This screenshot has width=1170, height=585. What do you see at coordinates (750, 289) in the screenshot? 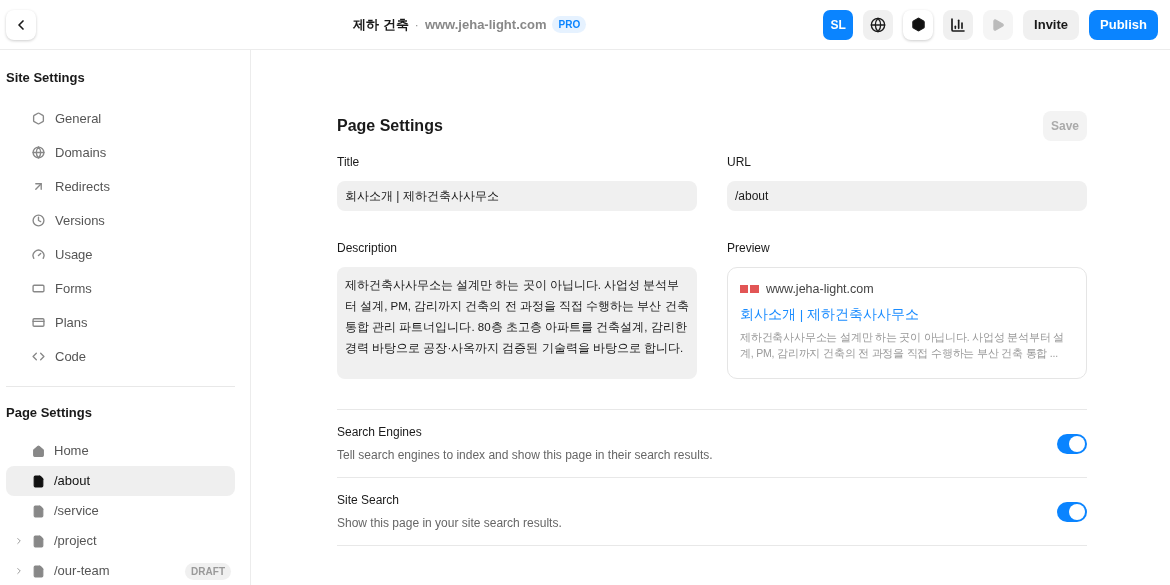
I see `favicon-icon` at bounding box center [750, 289].